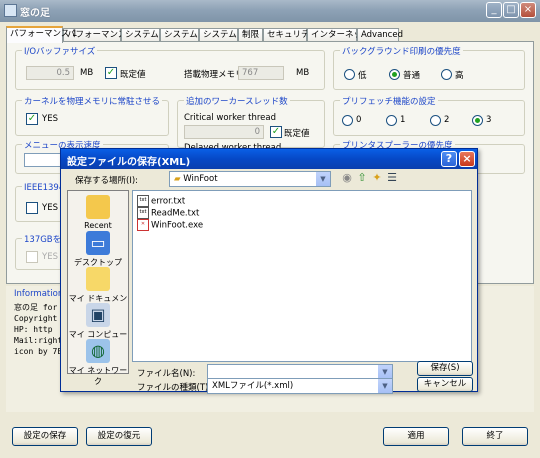 Image resolution: width=540 pixels, height=458 pixels. Describe the element at coordinates (445, 368) in the screenshot. I see `dialog-save-button: 保存(S)` at that location.